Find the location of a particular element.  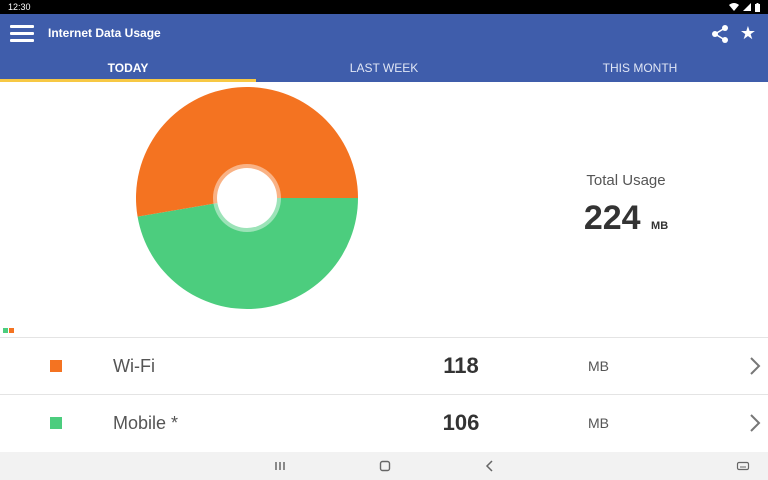

wifi-status-icon is located at coordinates (734, 7).